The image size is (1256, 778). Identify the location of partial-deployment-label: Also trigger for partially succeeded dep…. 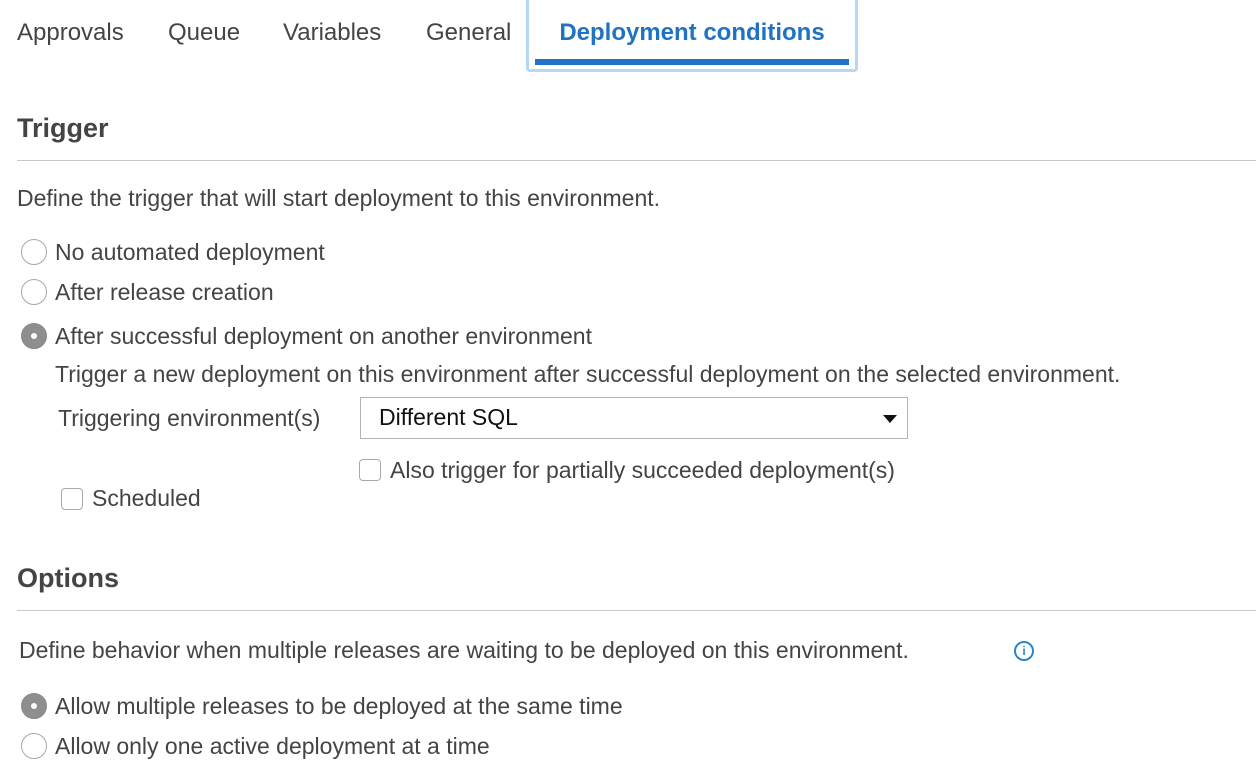
(642, 470).